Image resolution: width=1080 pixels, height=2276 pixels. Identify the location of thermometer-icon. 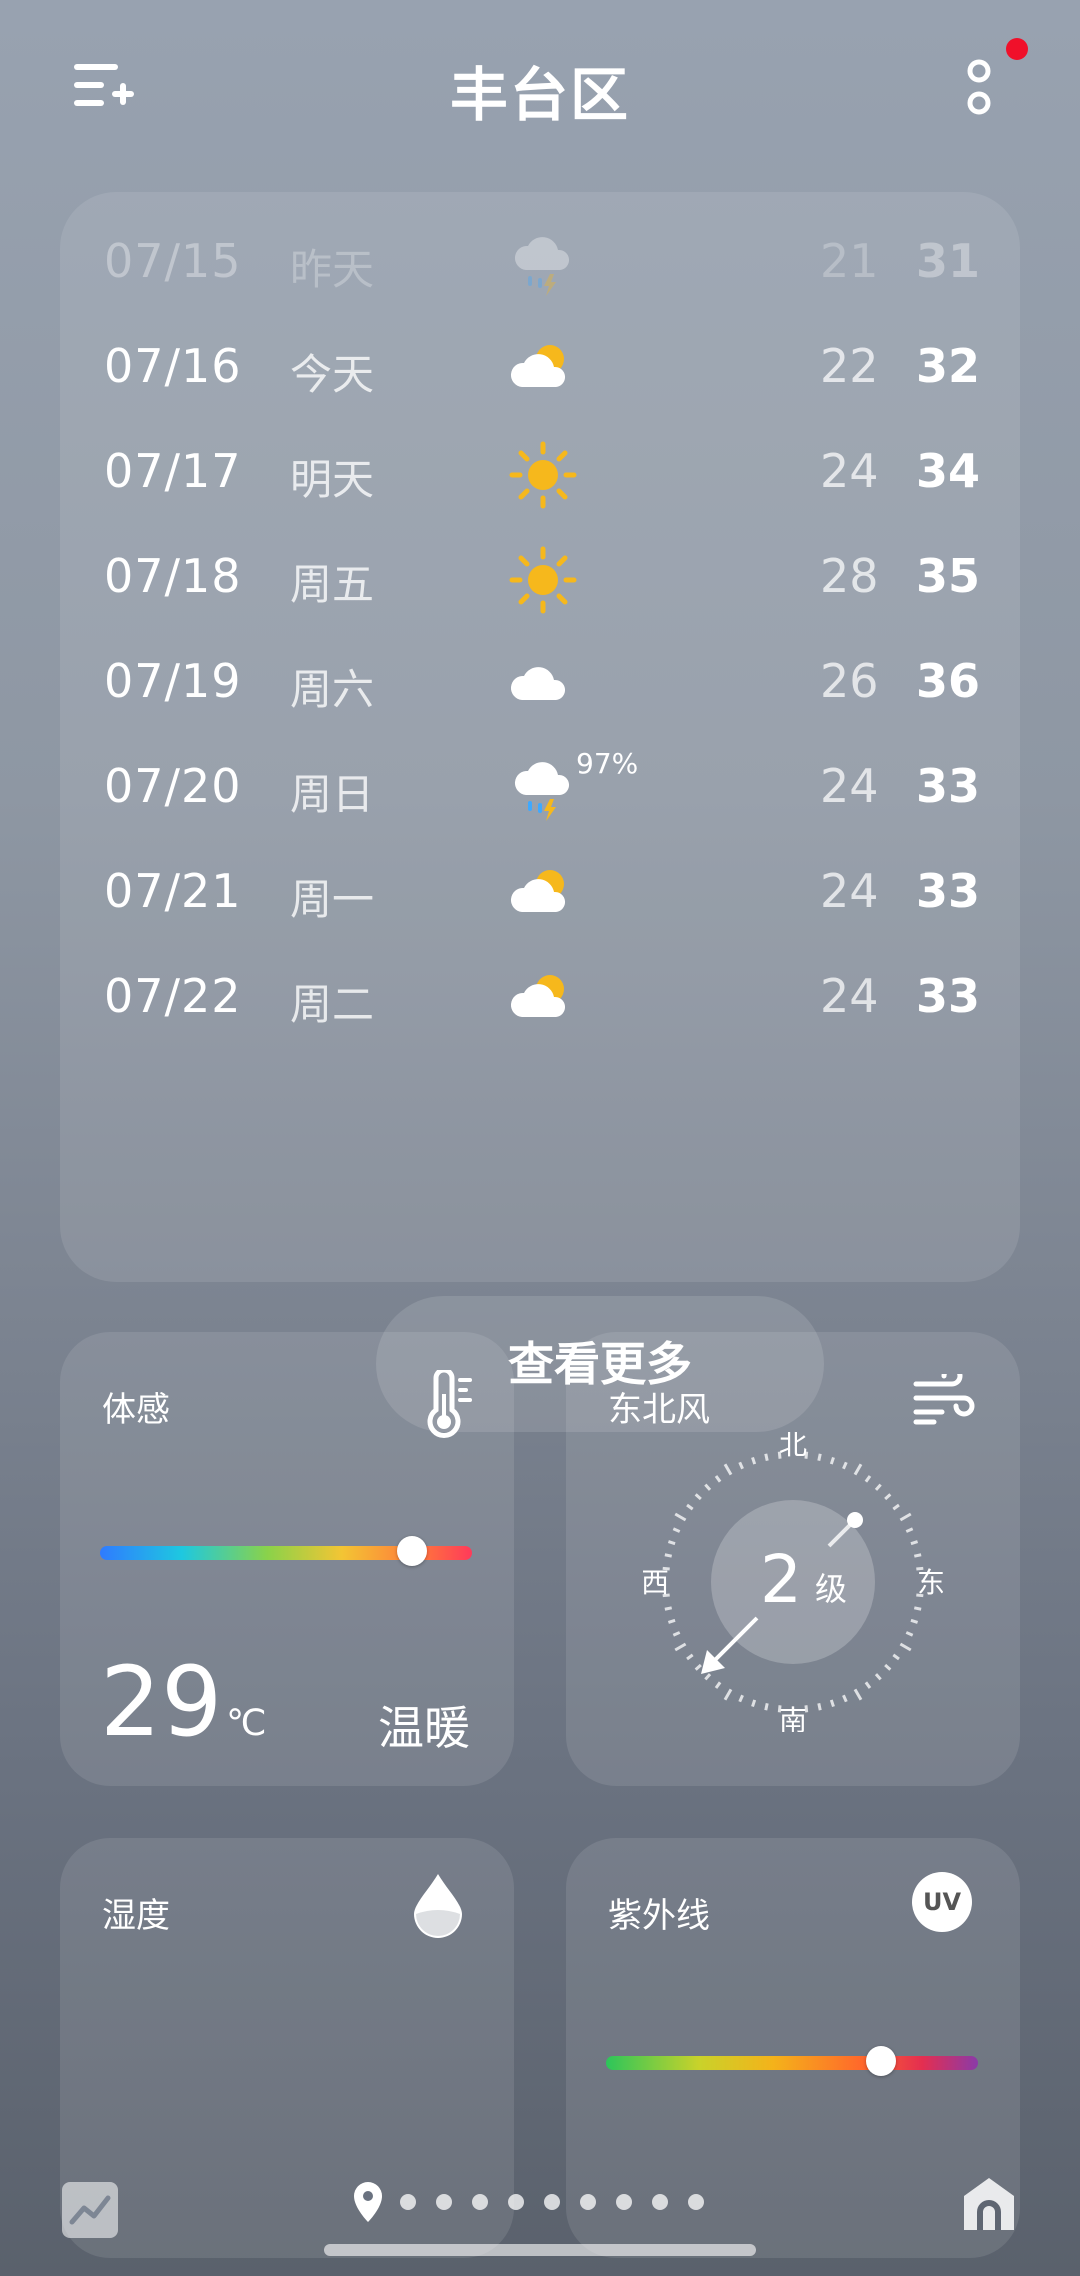
(449, 1404).